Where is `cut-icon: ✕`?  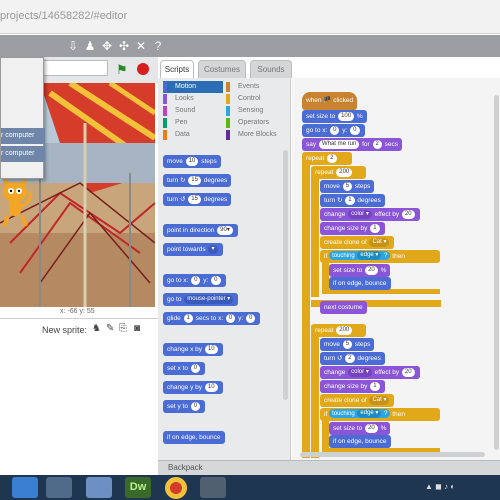 cut-icon: ✕ is located at coordinates (141, 46).